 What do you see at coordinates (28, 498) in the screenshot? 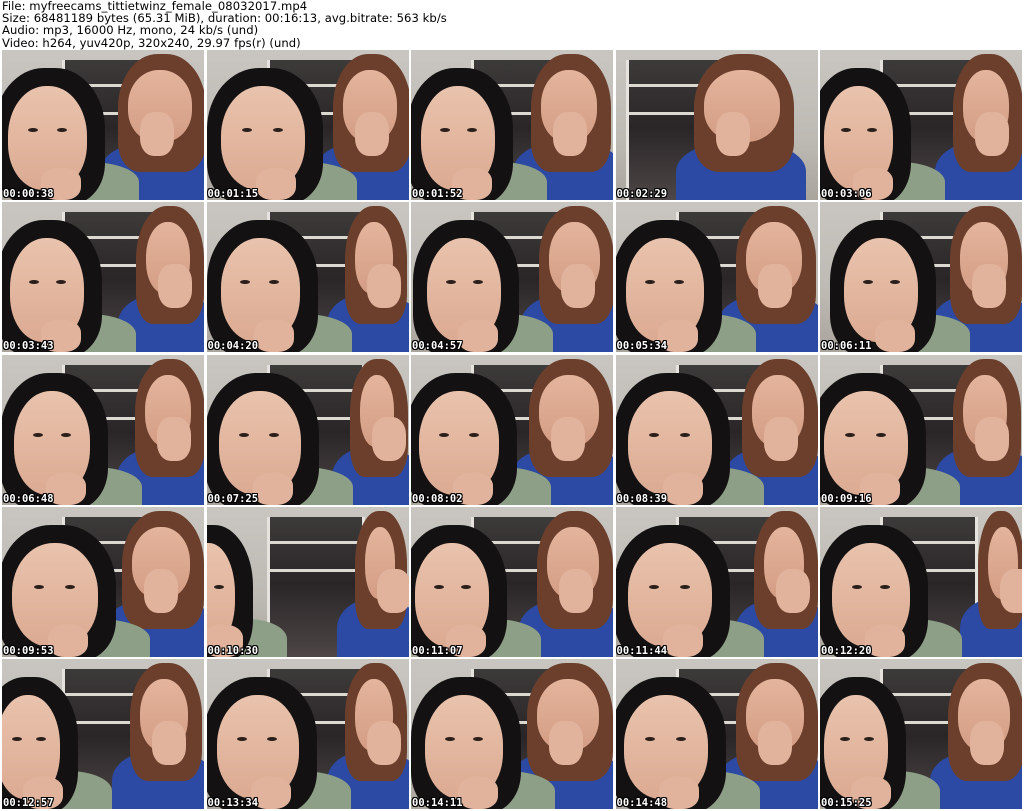
I see `thumbnail-timestamp: 00:06:48` at bounding box center [28, 498].